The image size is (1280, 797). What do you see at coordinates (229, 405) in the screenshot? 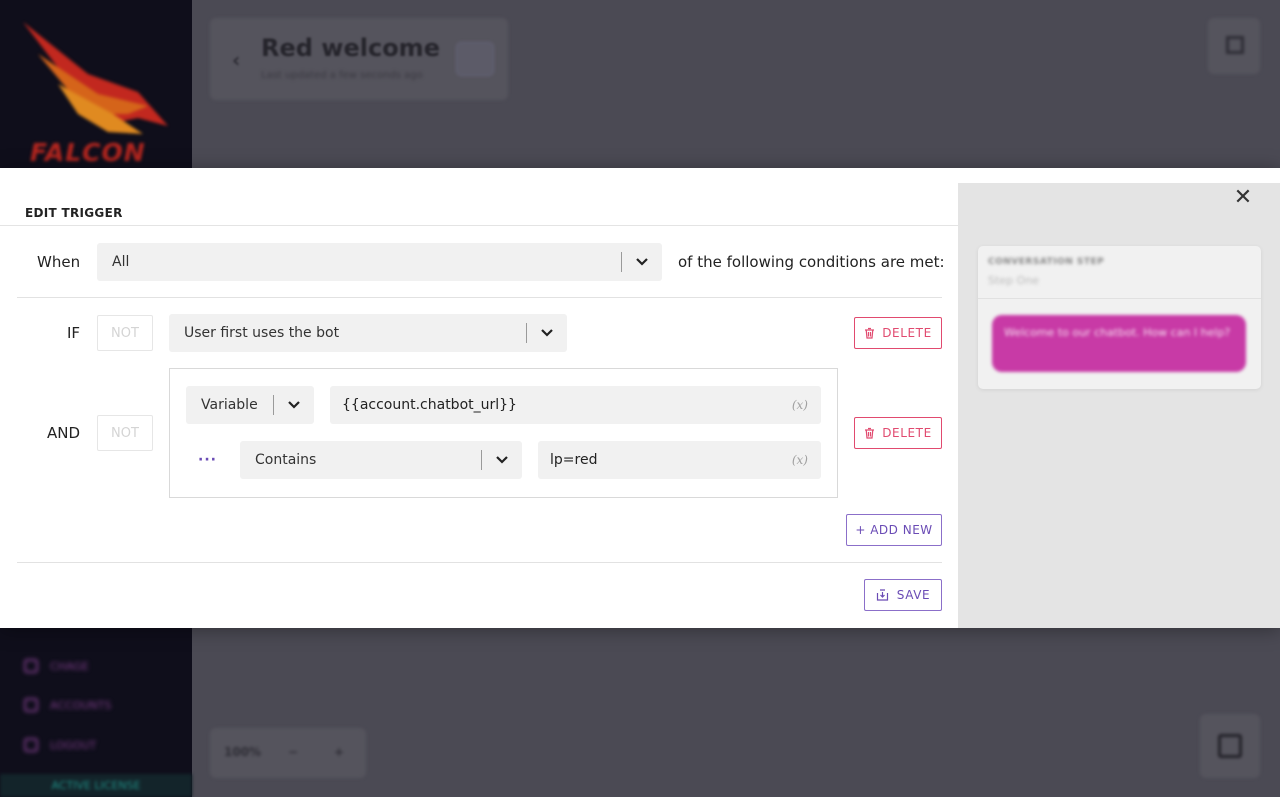
I see `source-type-value: Variable` at bounding box center [229, 405].